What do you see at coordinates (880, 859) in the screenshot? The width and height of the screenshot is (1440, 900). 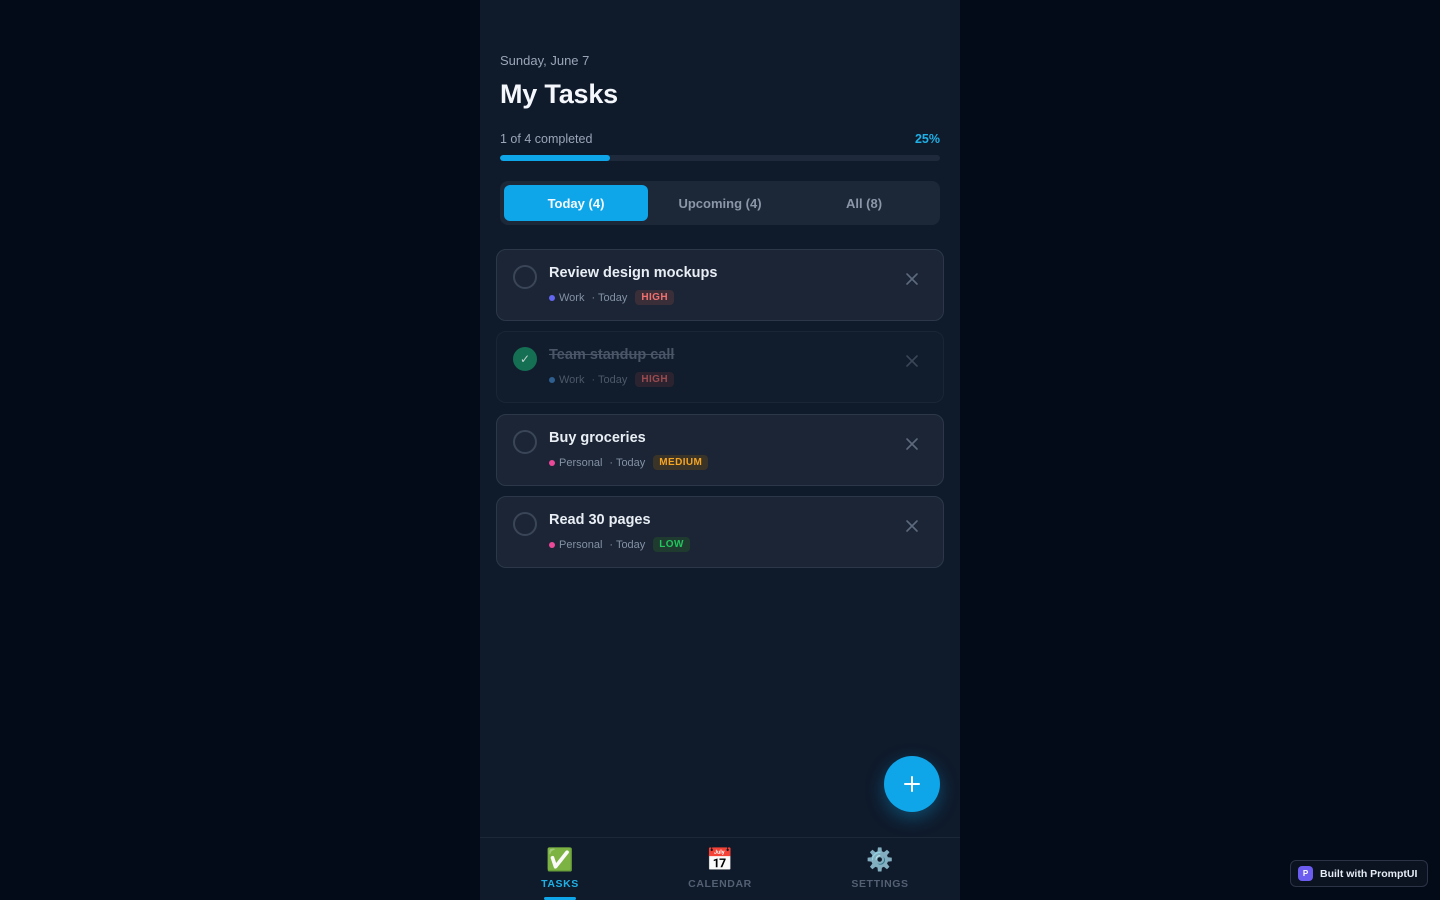 I see `gear-icon: ⚙️` at bounding box center [880, 859].